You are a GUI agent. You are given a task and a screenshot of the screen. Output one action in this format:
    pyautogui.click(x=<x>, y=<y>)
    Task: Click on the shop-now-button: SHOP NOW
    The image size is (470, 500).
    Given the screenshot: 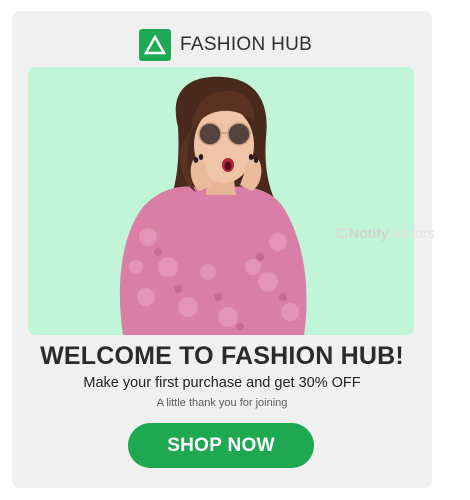 What is the action you would take?
    pyautogui.click(x=221, y=445)
    